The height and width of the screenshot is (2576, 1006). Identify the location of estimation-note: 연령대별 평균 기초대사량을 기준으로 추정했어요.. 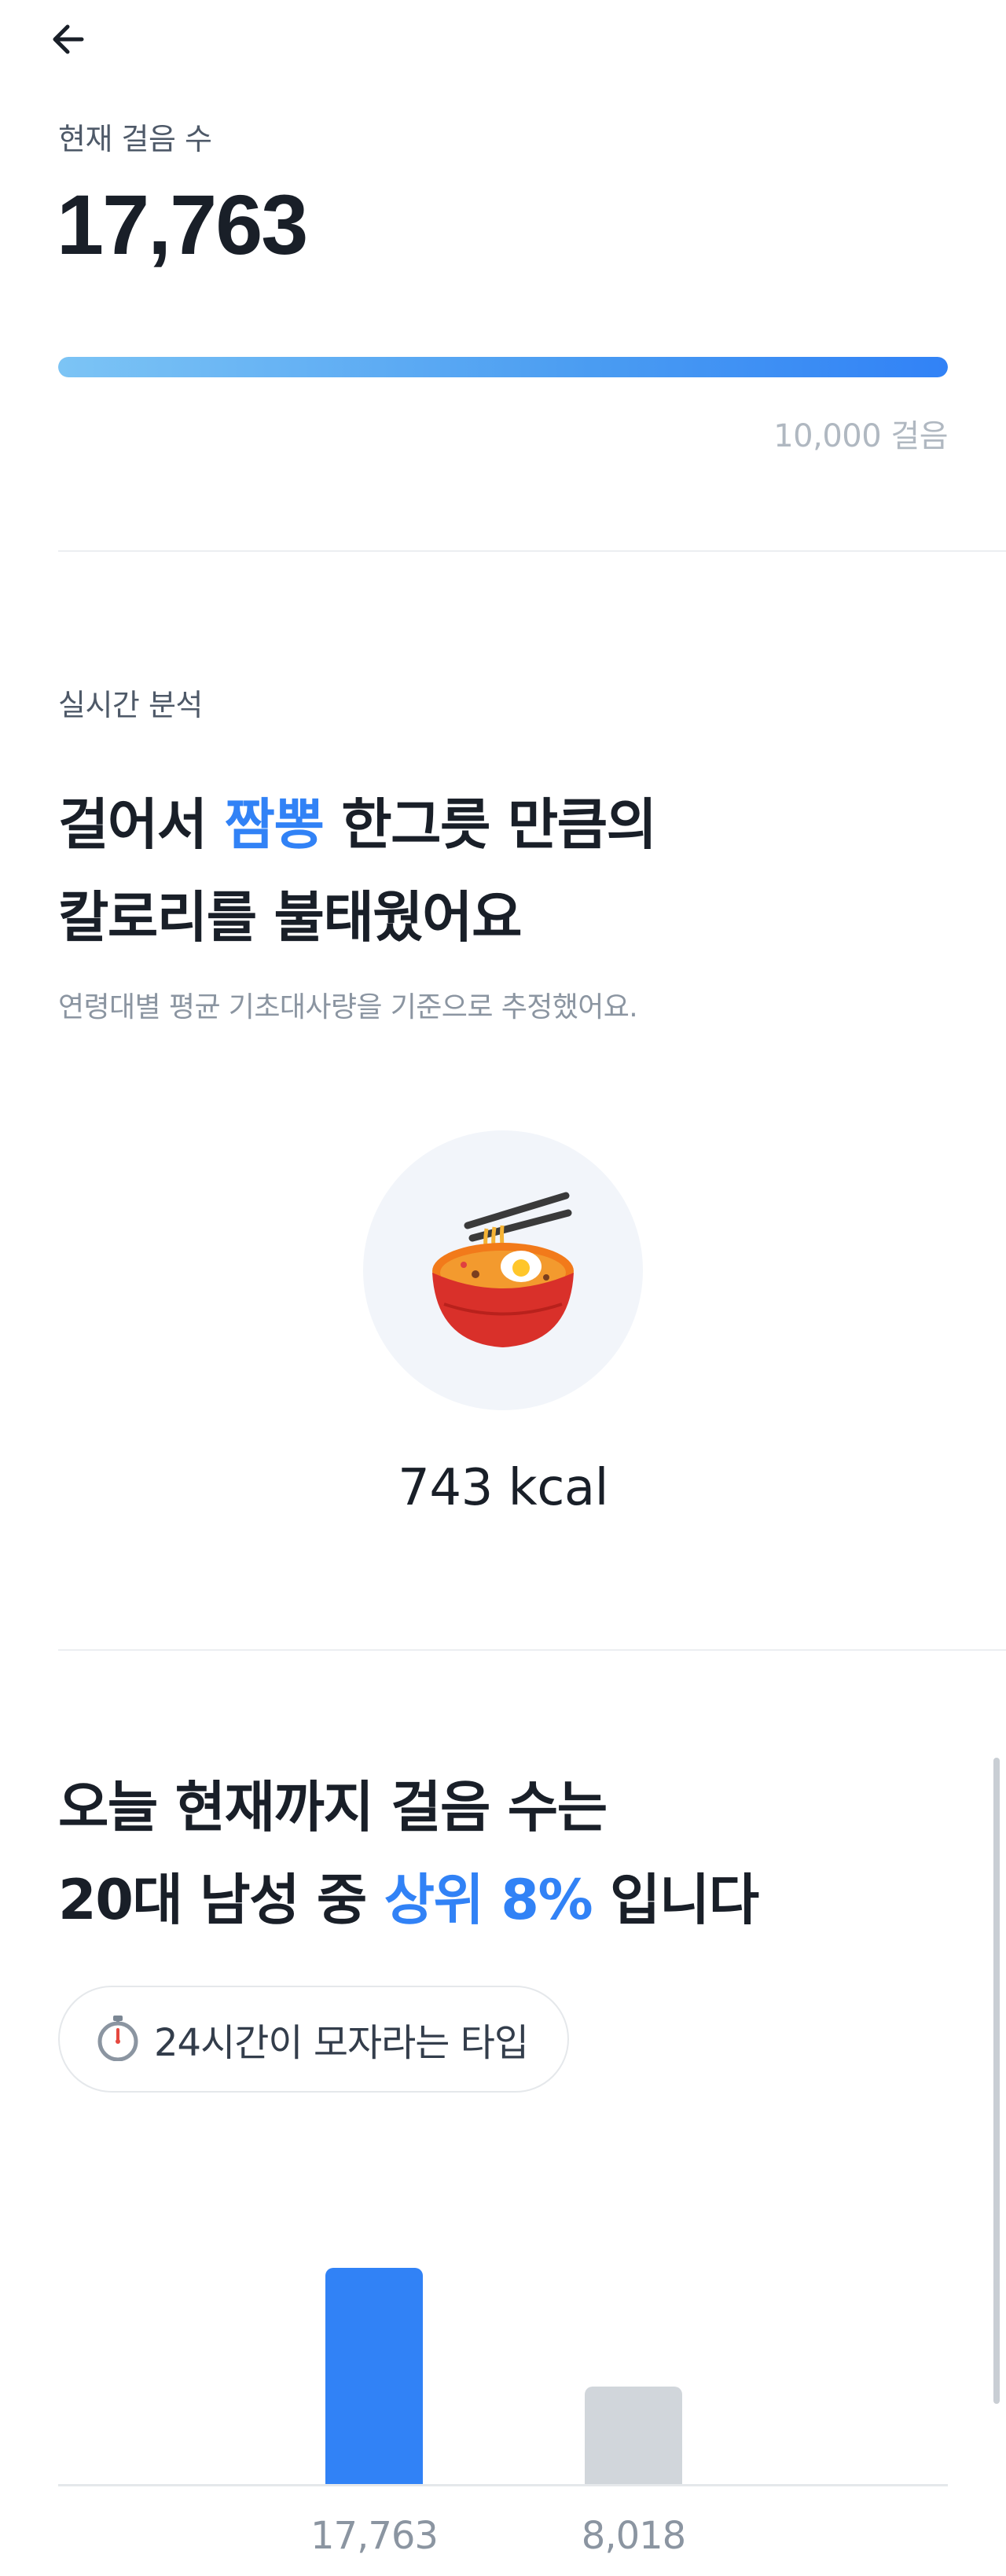
(348, 1007).